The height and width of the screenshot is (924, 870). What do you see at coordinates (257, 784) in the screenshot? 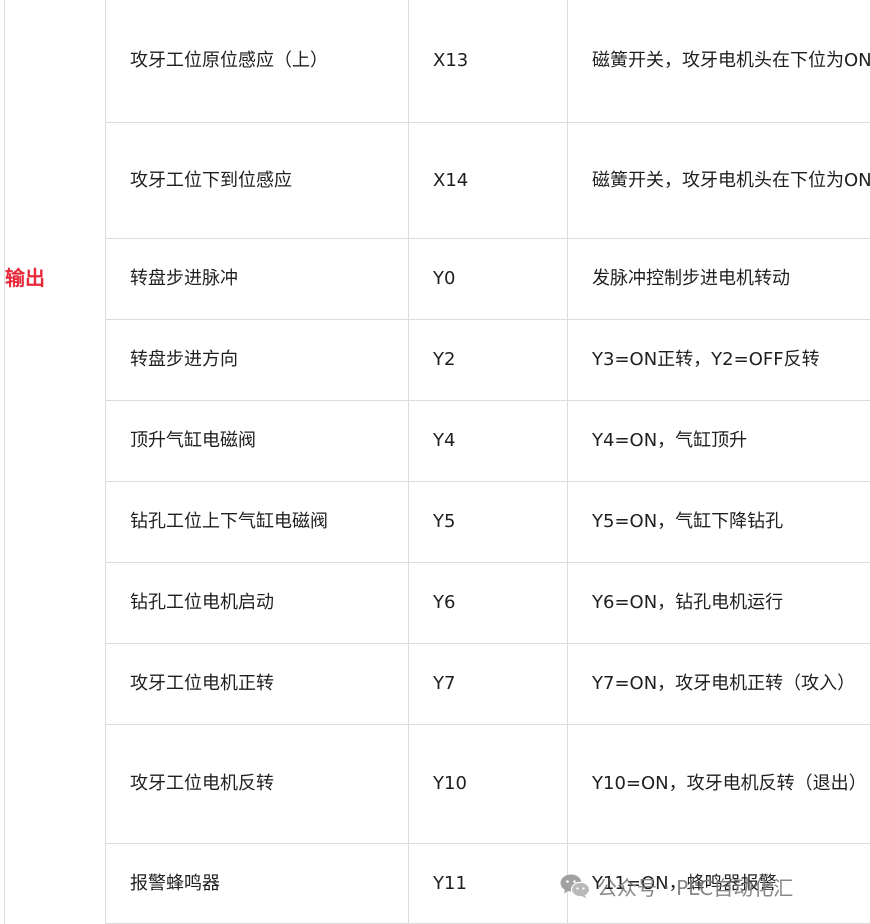
I see `signal-name-cell: 攻牙工位电机反转` at bounding box center [257, 784].